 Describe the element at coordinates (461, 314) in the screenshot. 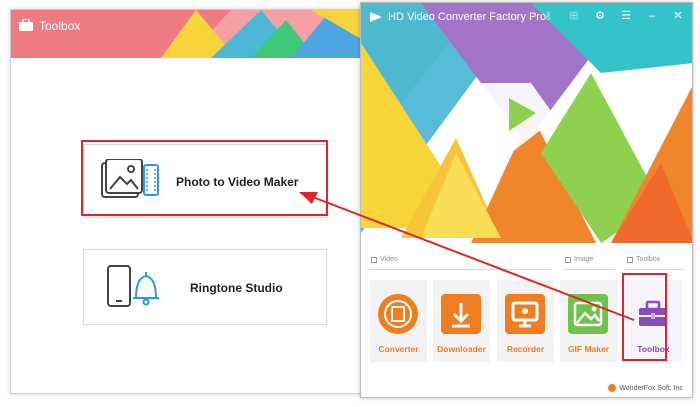

I see `download-icon` at that location.